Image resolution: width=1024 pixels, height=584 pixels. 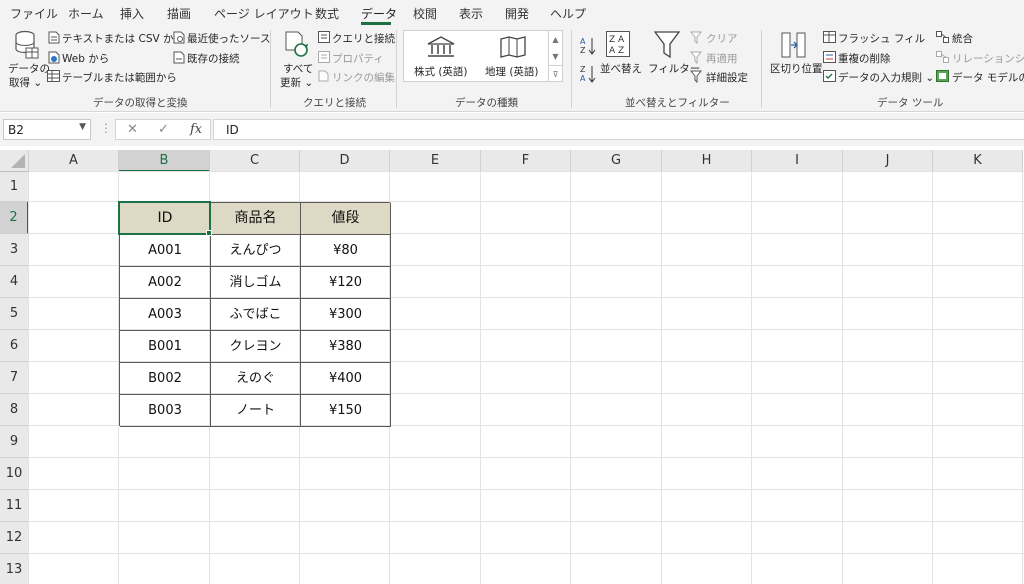 I want to click on table-cell: ノート, so click(x=256, y=411).